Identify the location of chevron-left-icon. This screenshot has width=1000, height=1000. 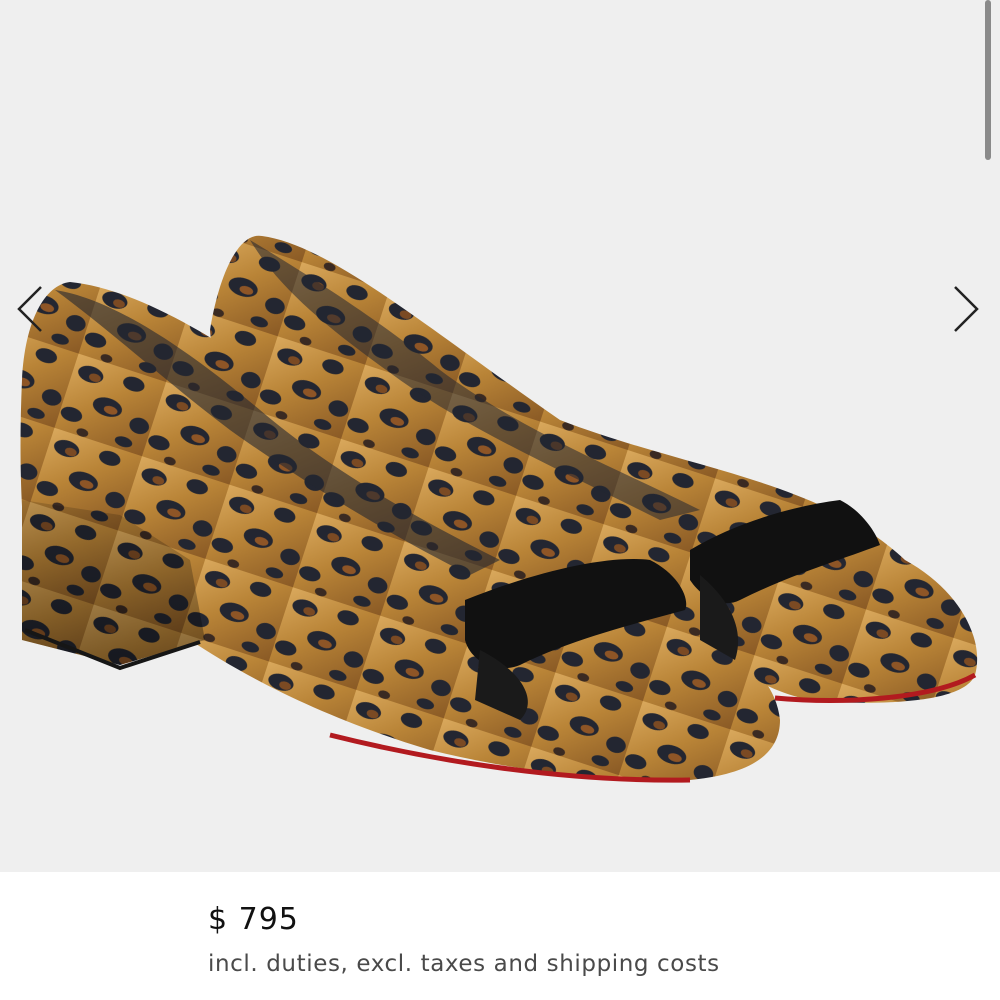
(29, 309).